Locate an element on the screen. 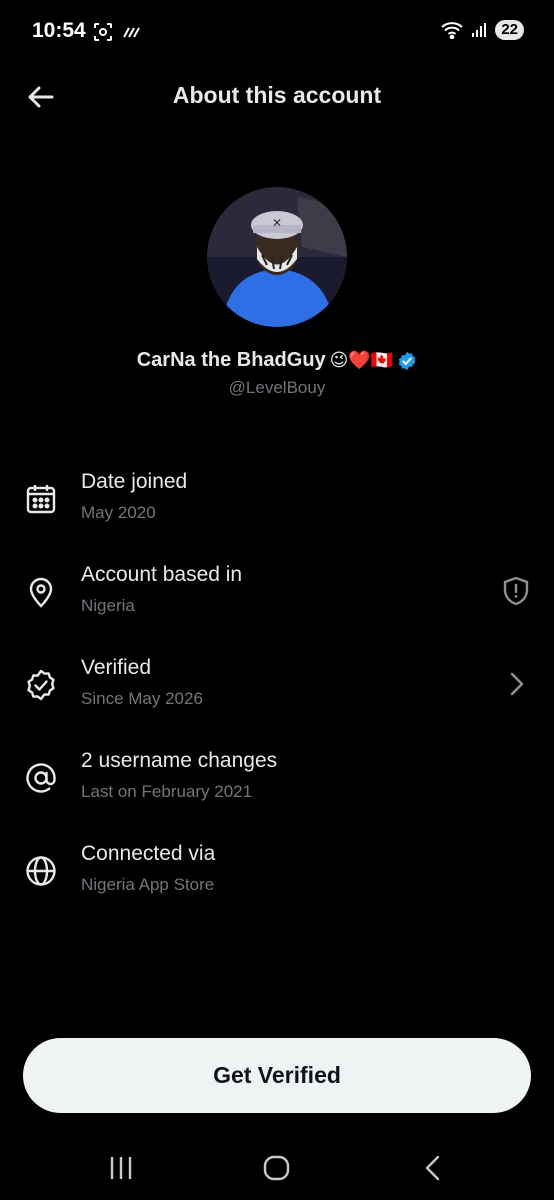 The height and width of the screenshot is (1200, 554). username-handle: @LevelBouy is located at coordinates (277, 387).